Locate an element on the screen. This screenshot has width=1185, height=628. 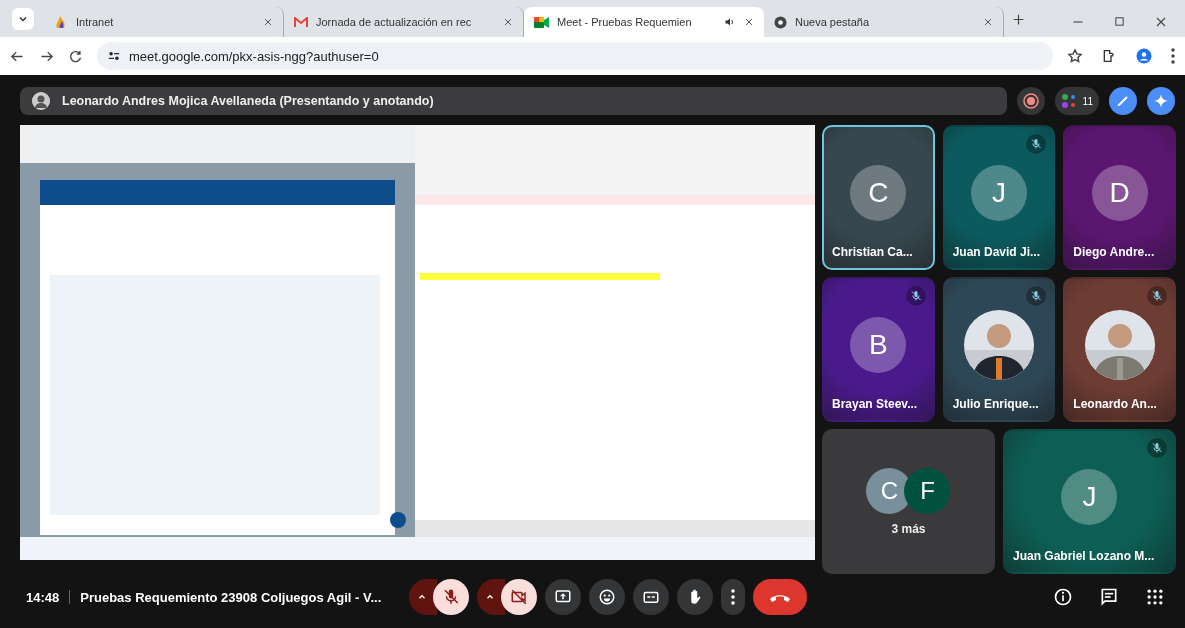
extensions-icon is located at coordinates (1109, 56).